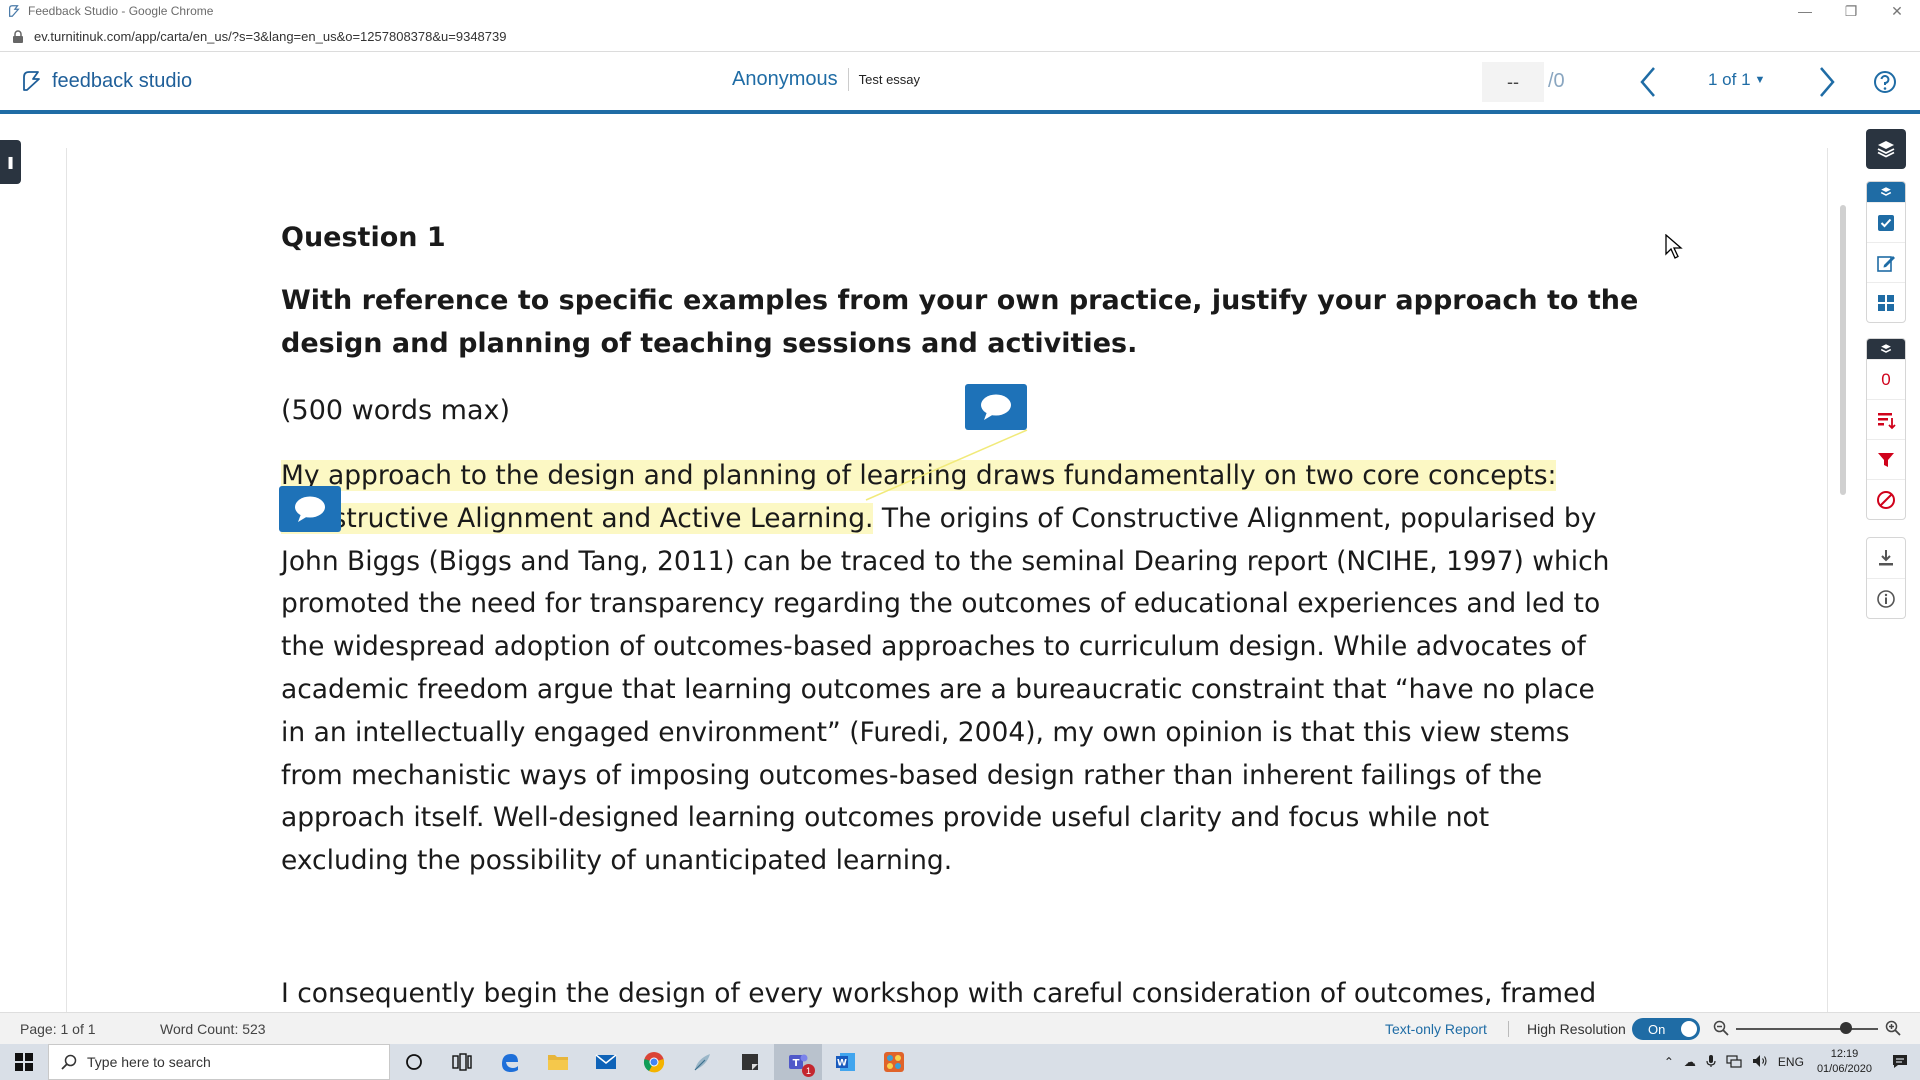 The width and height of the screenshot is (1920, 1080). I want to click on high-resolution-toggle: On, so click(1666, 1029).